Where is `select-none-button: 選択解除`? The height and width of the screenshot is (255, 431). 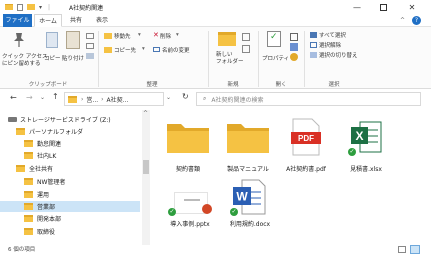
select-none-button: 選択解除 is located at coordinates (330, 45).